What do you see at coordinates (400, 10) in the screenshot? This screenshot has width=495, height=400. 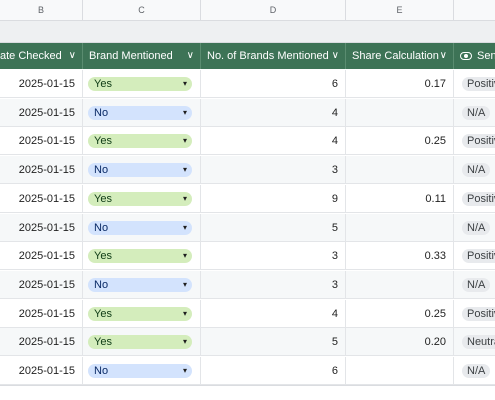 I see `column-letter-e: E` at bounding box center [400, 10].